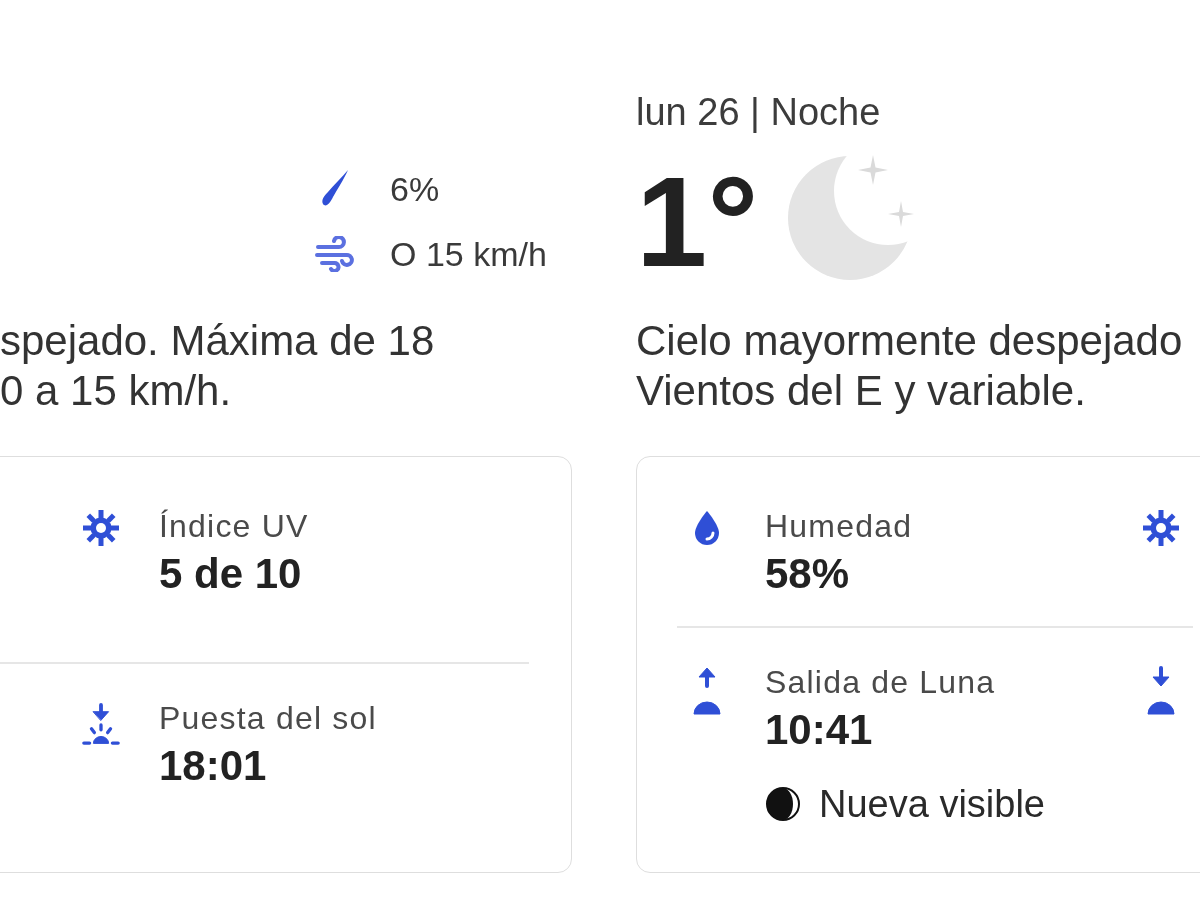 Image resolution: width=1200 pixels, height=900 pixels. What do you see at coordinates (807, 574) in the screenshot?
I see `detail-value: 58%` at bounding box center [807, 574].